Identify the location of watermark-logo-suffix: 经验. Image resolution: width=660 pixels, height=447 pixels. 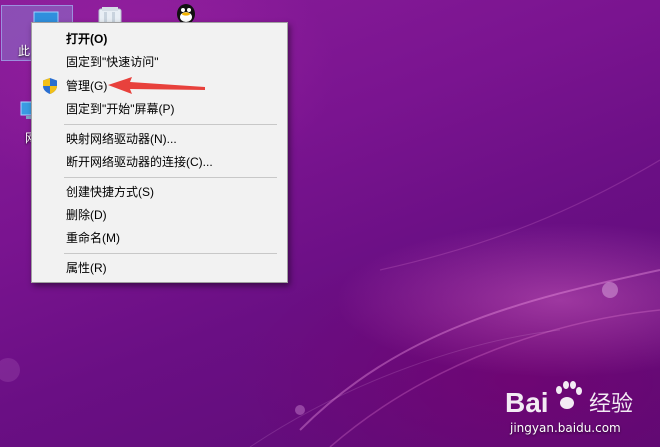
(611, 404).